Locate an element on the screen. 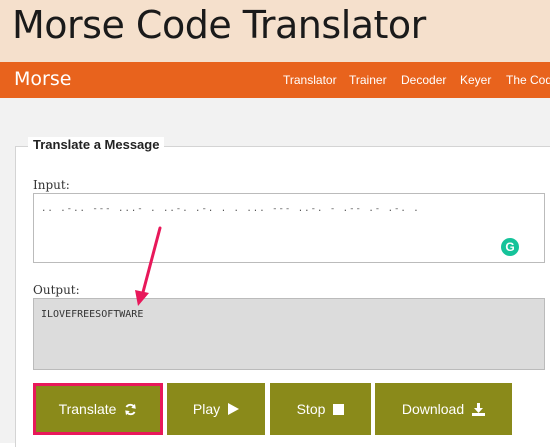 Image resolution: width=550 pixels, height=447 pixels. download-button-label: Download is located at coordinates (433, 409).